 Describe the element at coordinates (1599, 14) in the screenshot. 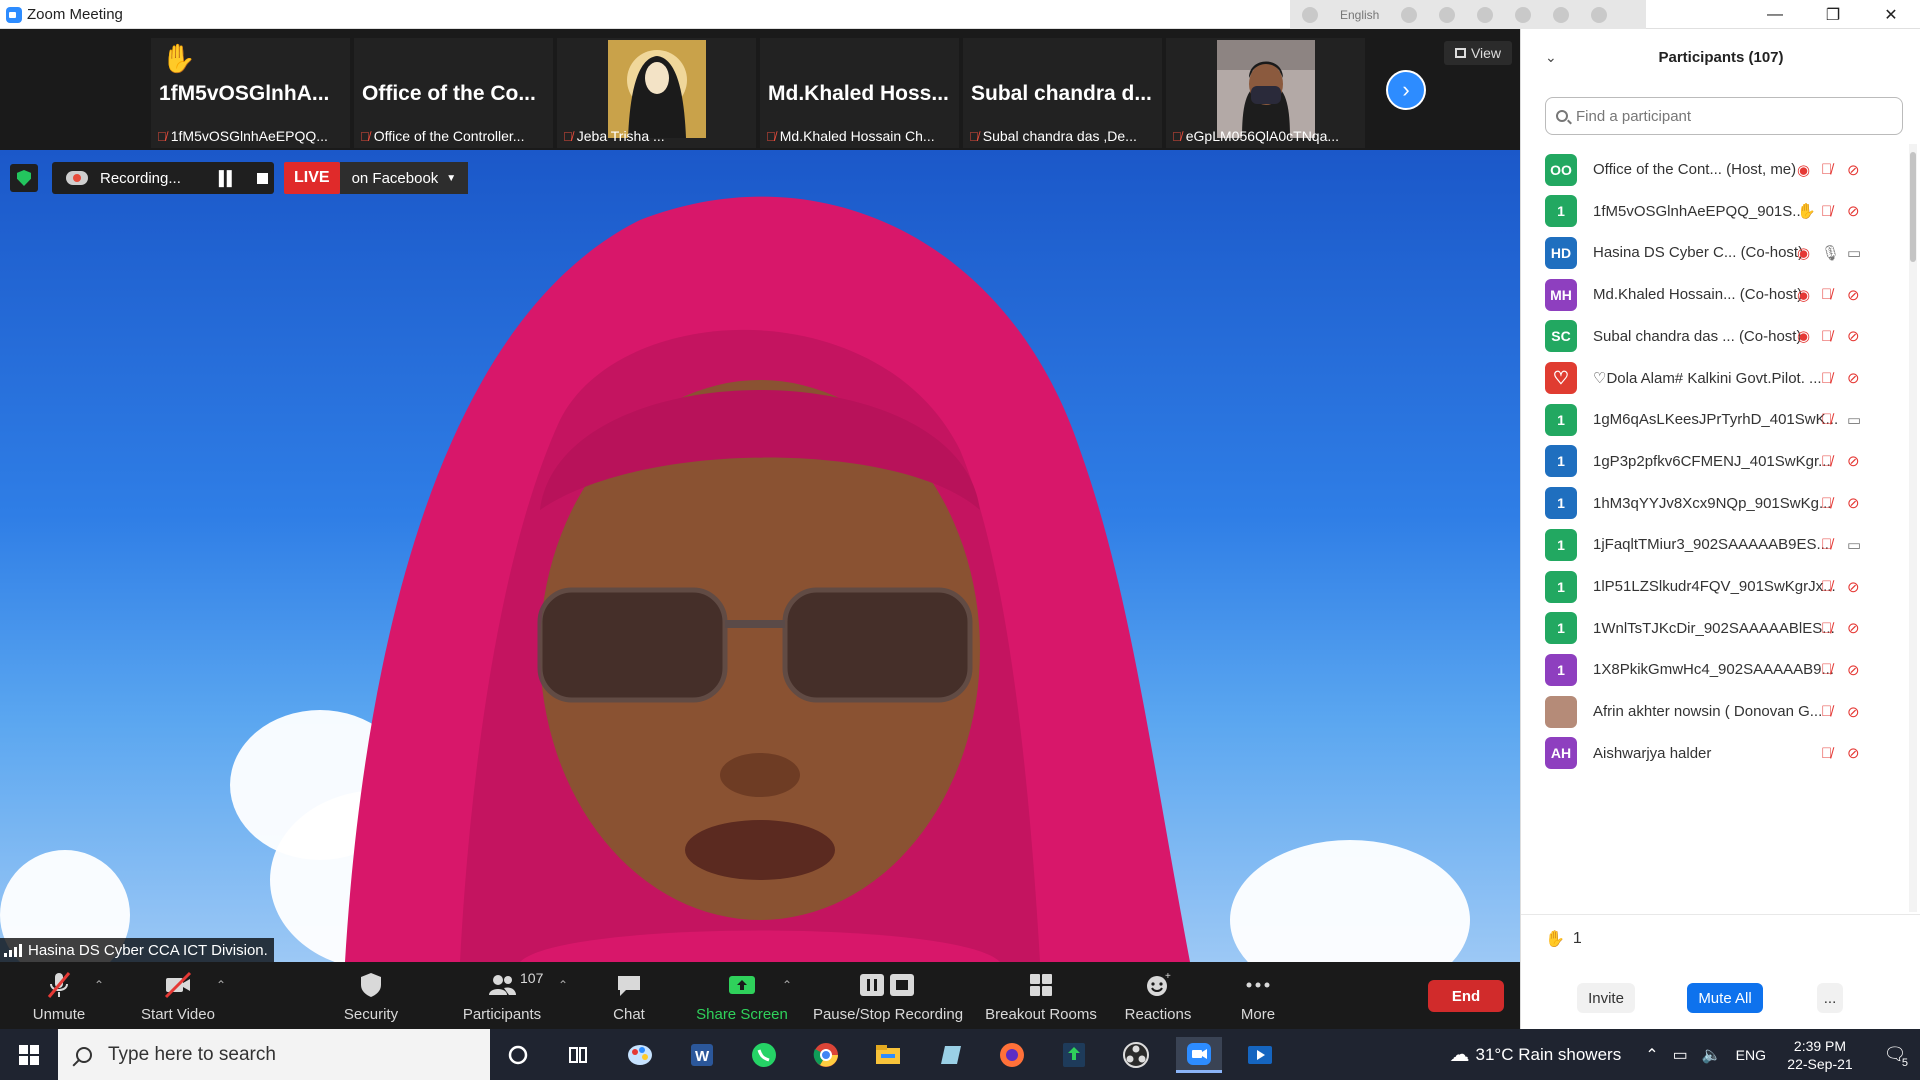

I see `power-icon` at that location.